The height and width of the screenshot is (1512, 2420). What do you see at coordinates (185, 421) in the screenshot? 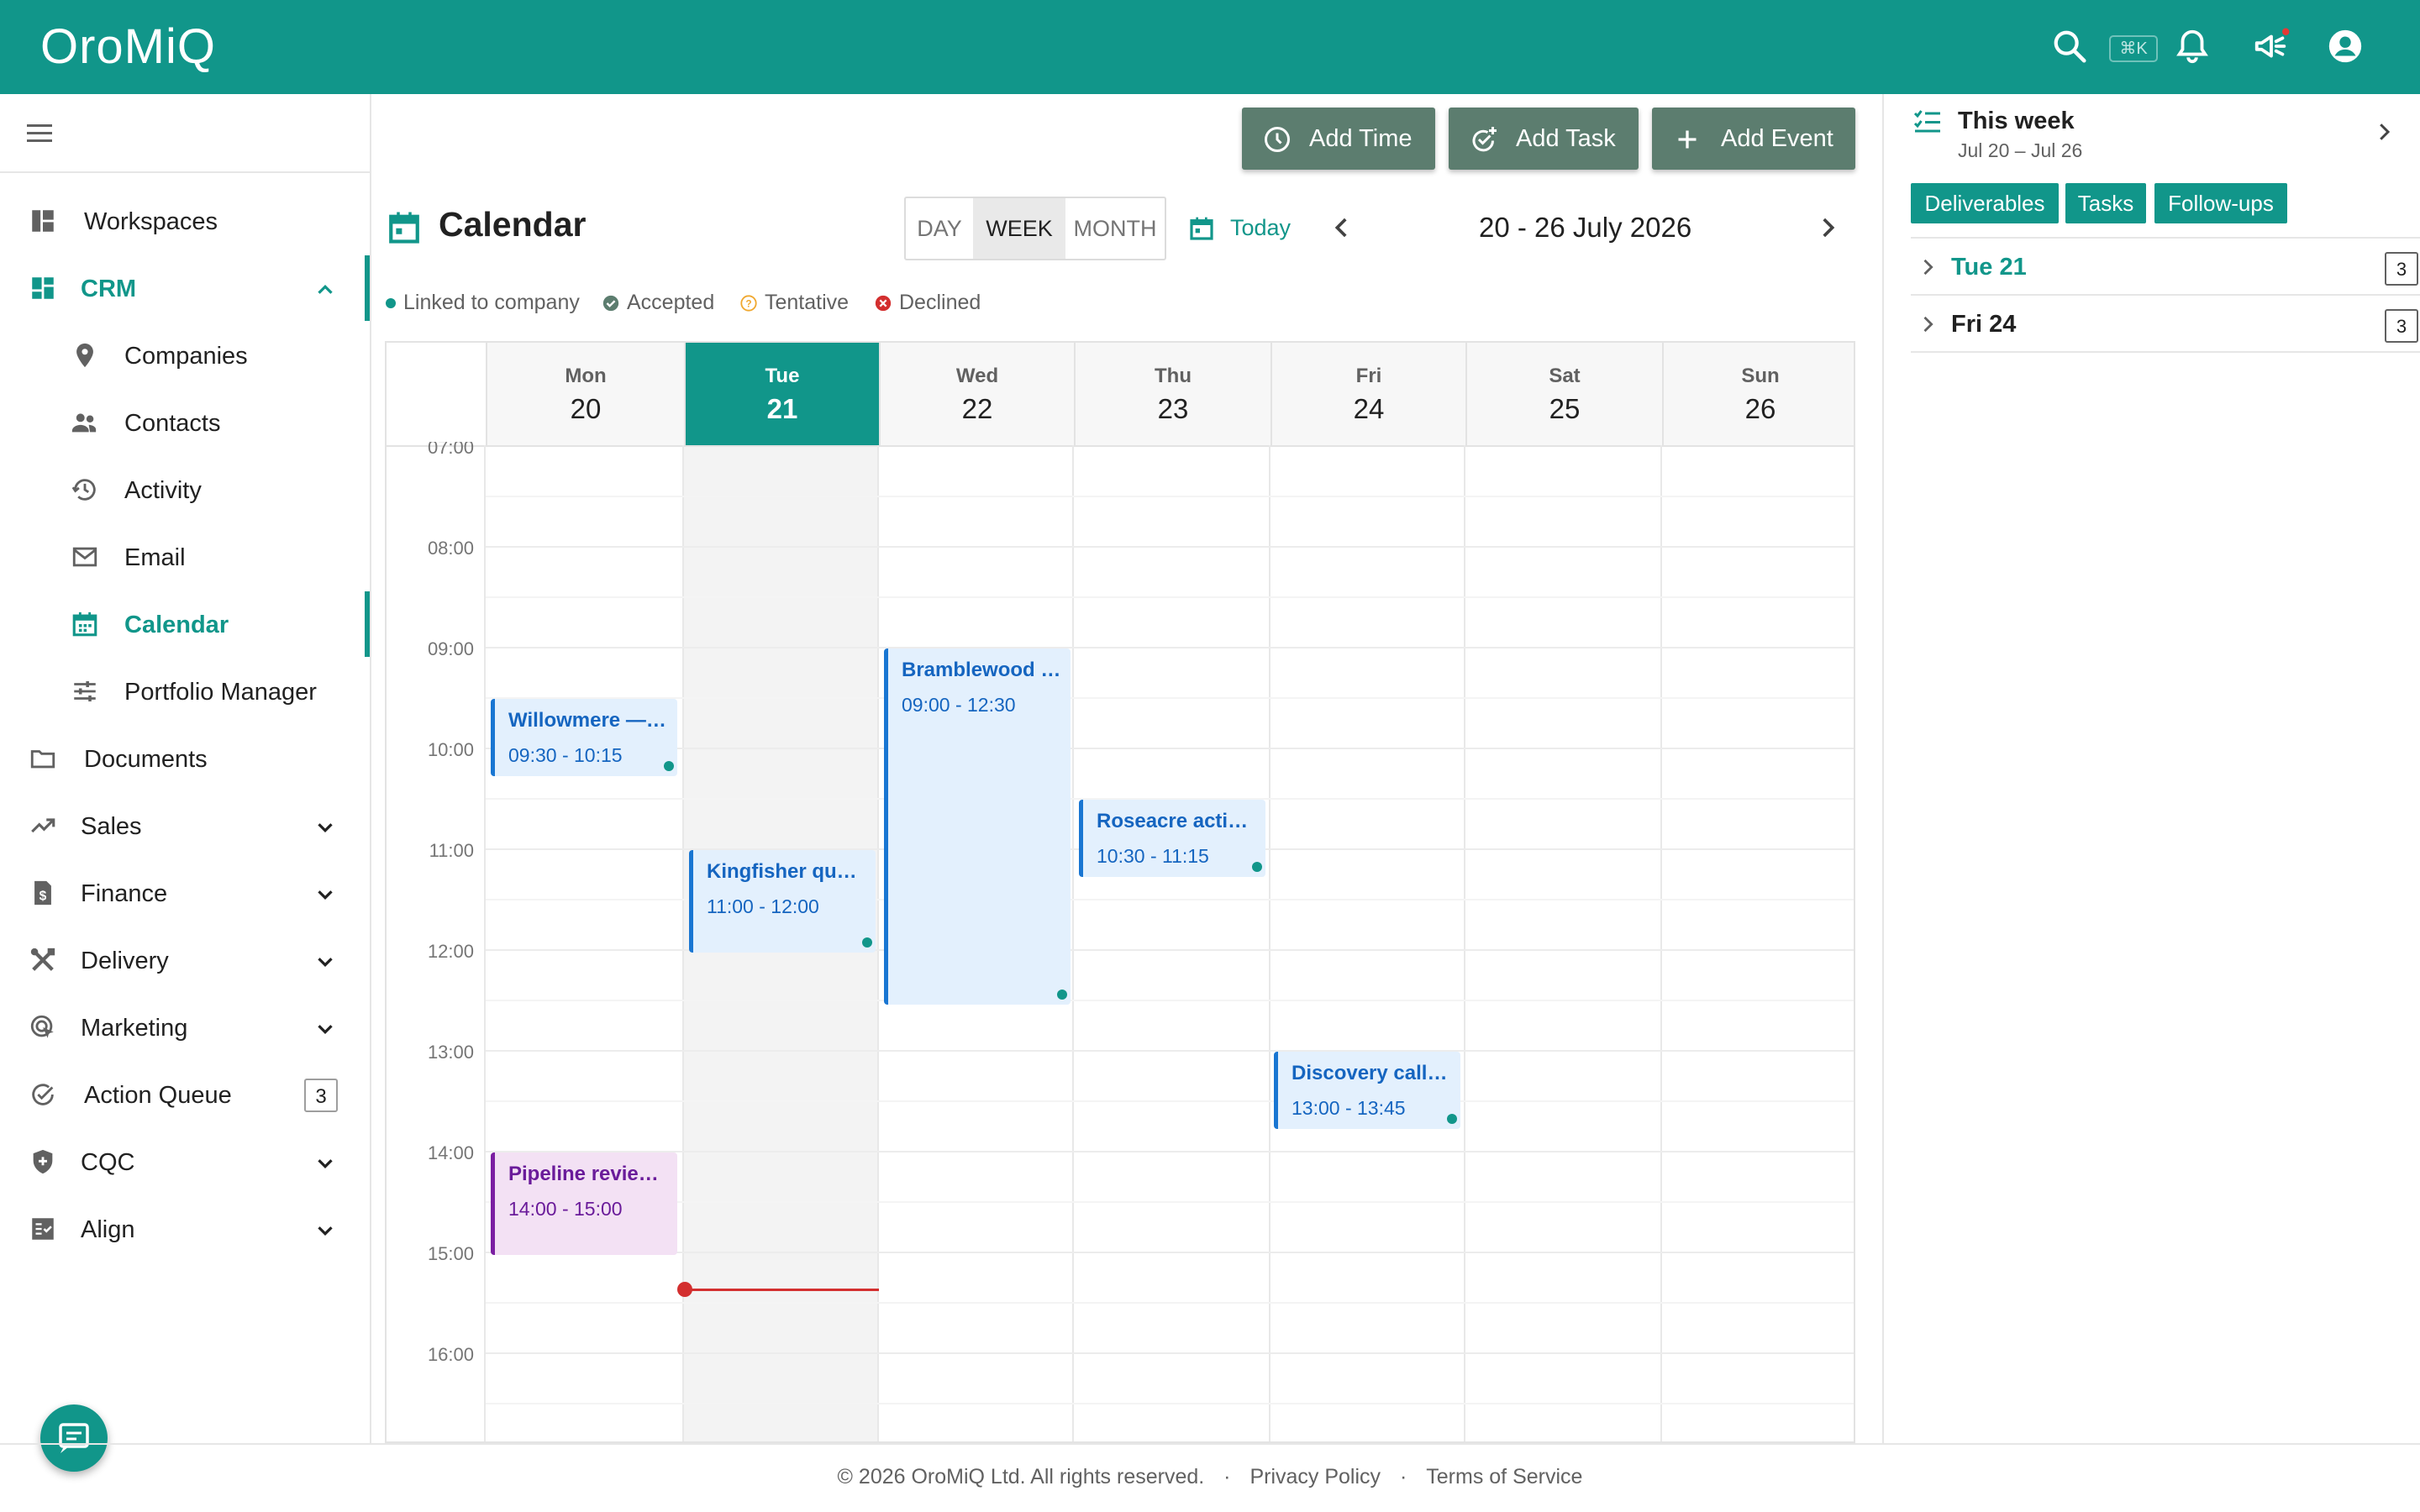
I see `sidebar-item-contacts: Contacts` at bounding box center [185, 421].